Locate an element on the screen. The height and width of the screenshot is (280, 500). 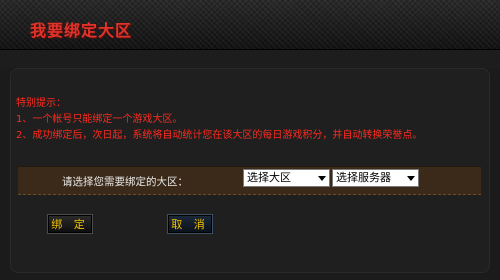
region-select-label: 请选择您需要绑定的大区： is located at coordinates (125, 182).